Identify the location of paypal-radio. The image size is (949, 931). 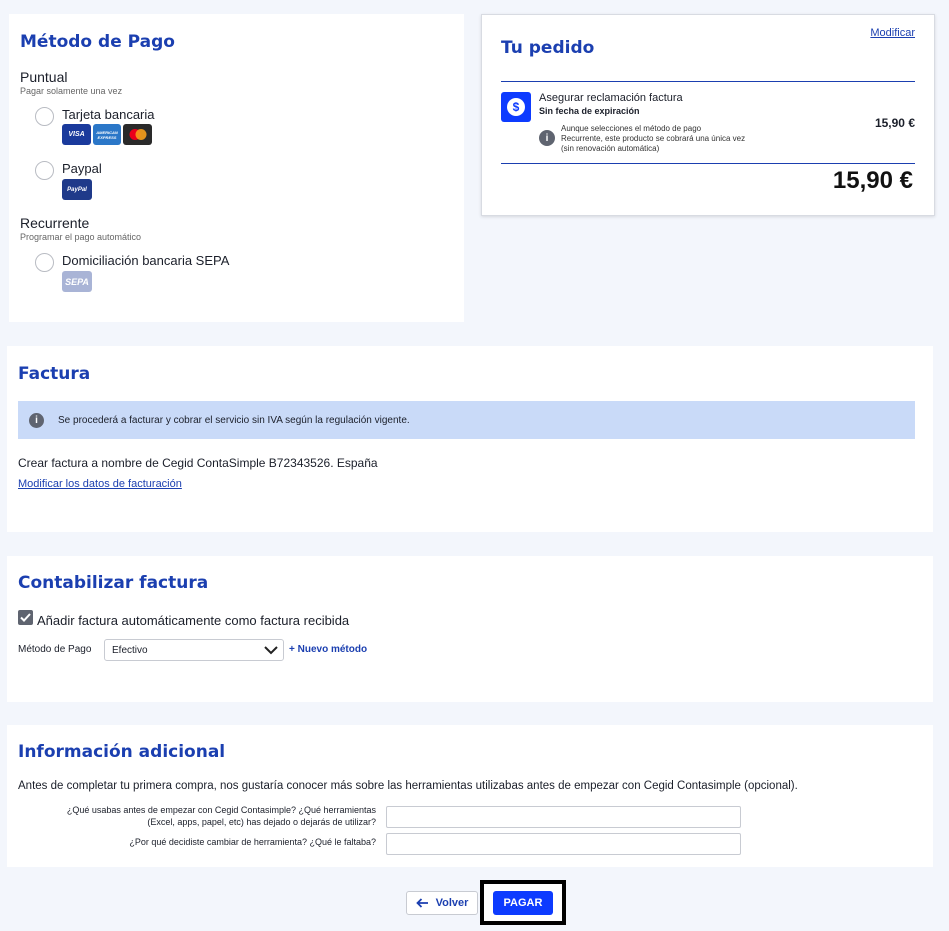
(44, 170).